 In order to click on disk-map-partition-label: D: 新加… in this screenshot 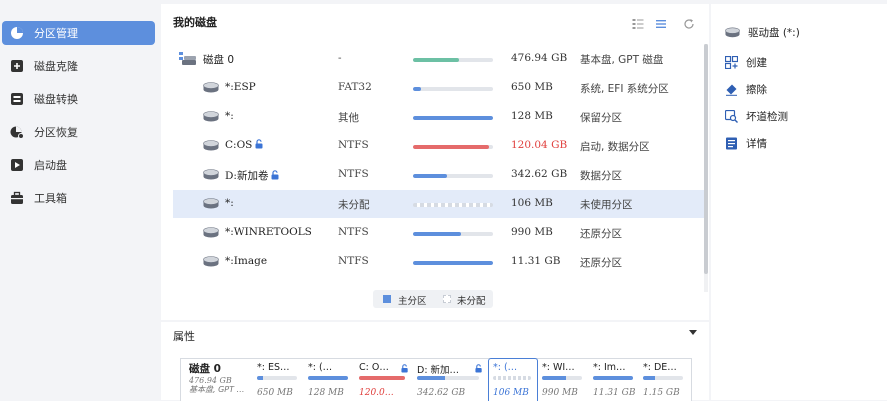, I will do `click(438, 370)`.